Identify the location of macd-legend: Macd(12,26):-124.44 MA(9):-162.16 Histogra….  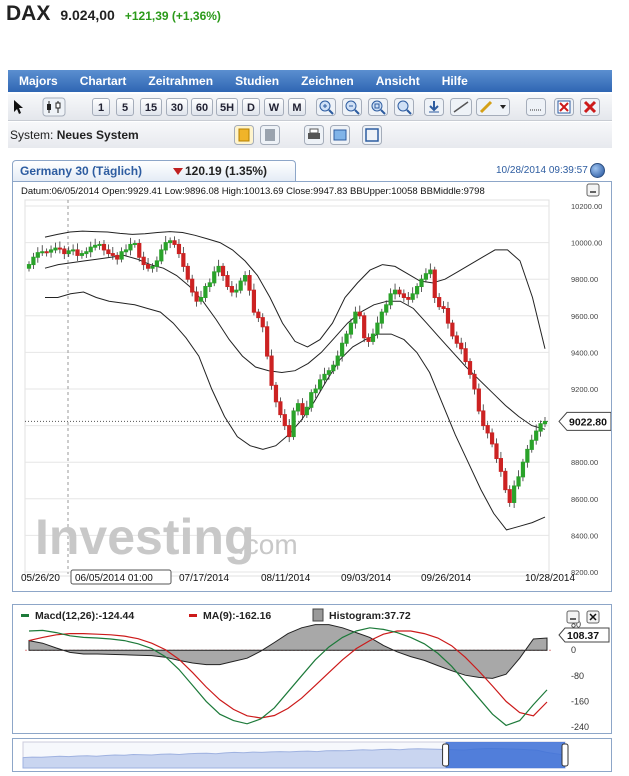
(216, 615).